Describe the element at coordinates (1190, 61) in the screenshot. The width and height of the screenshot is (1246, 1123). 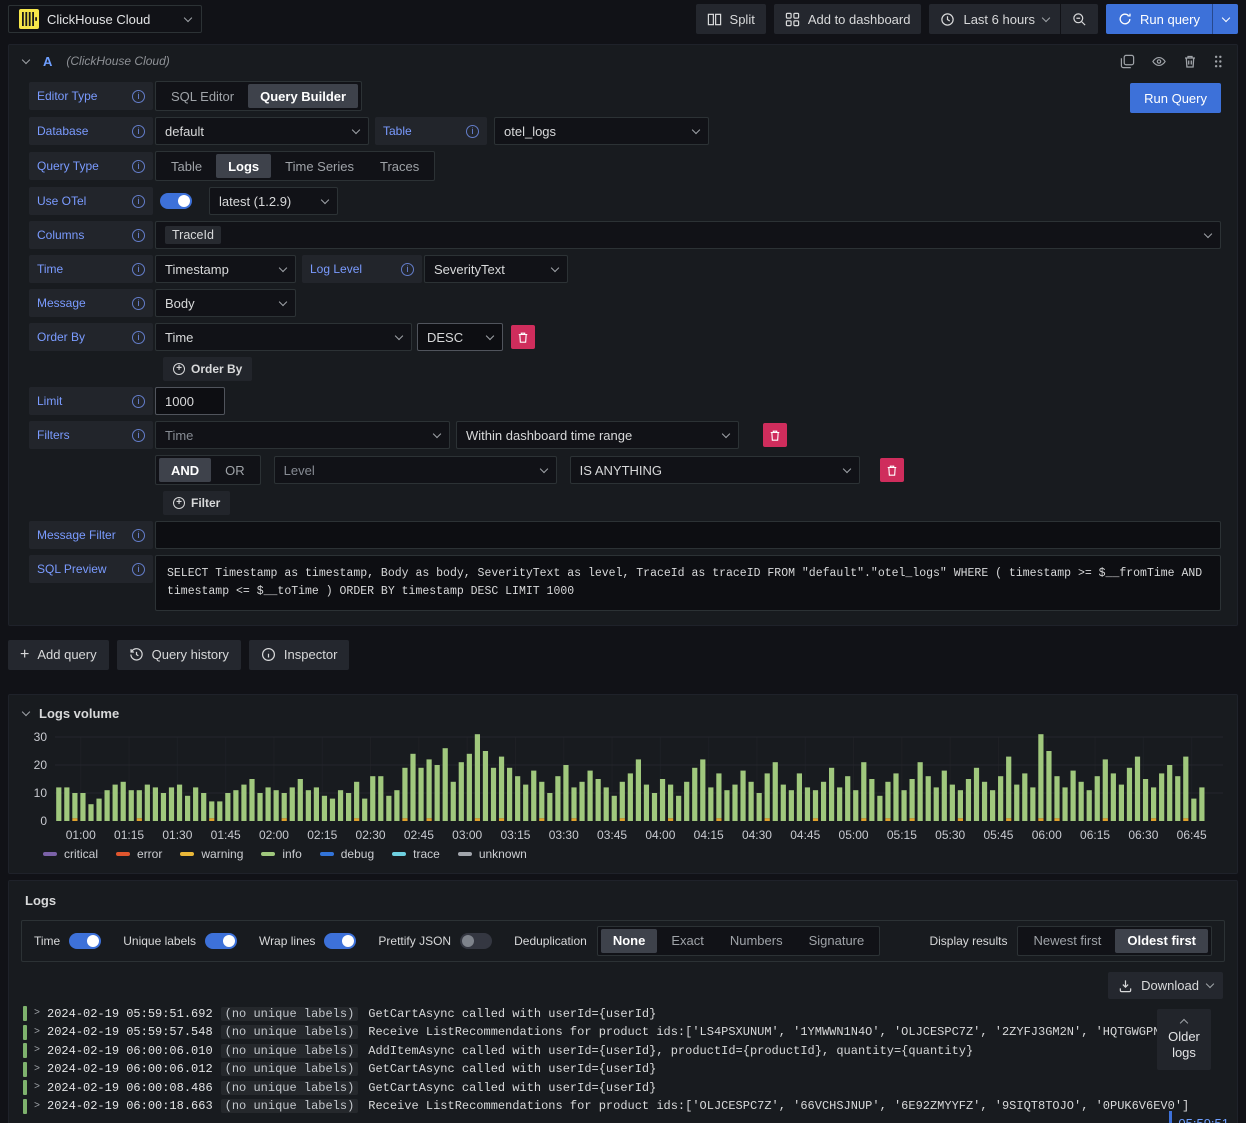
I see `remove-query-icon` at that location.